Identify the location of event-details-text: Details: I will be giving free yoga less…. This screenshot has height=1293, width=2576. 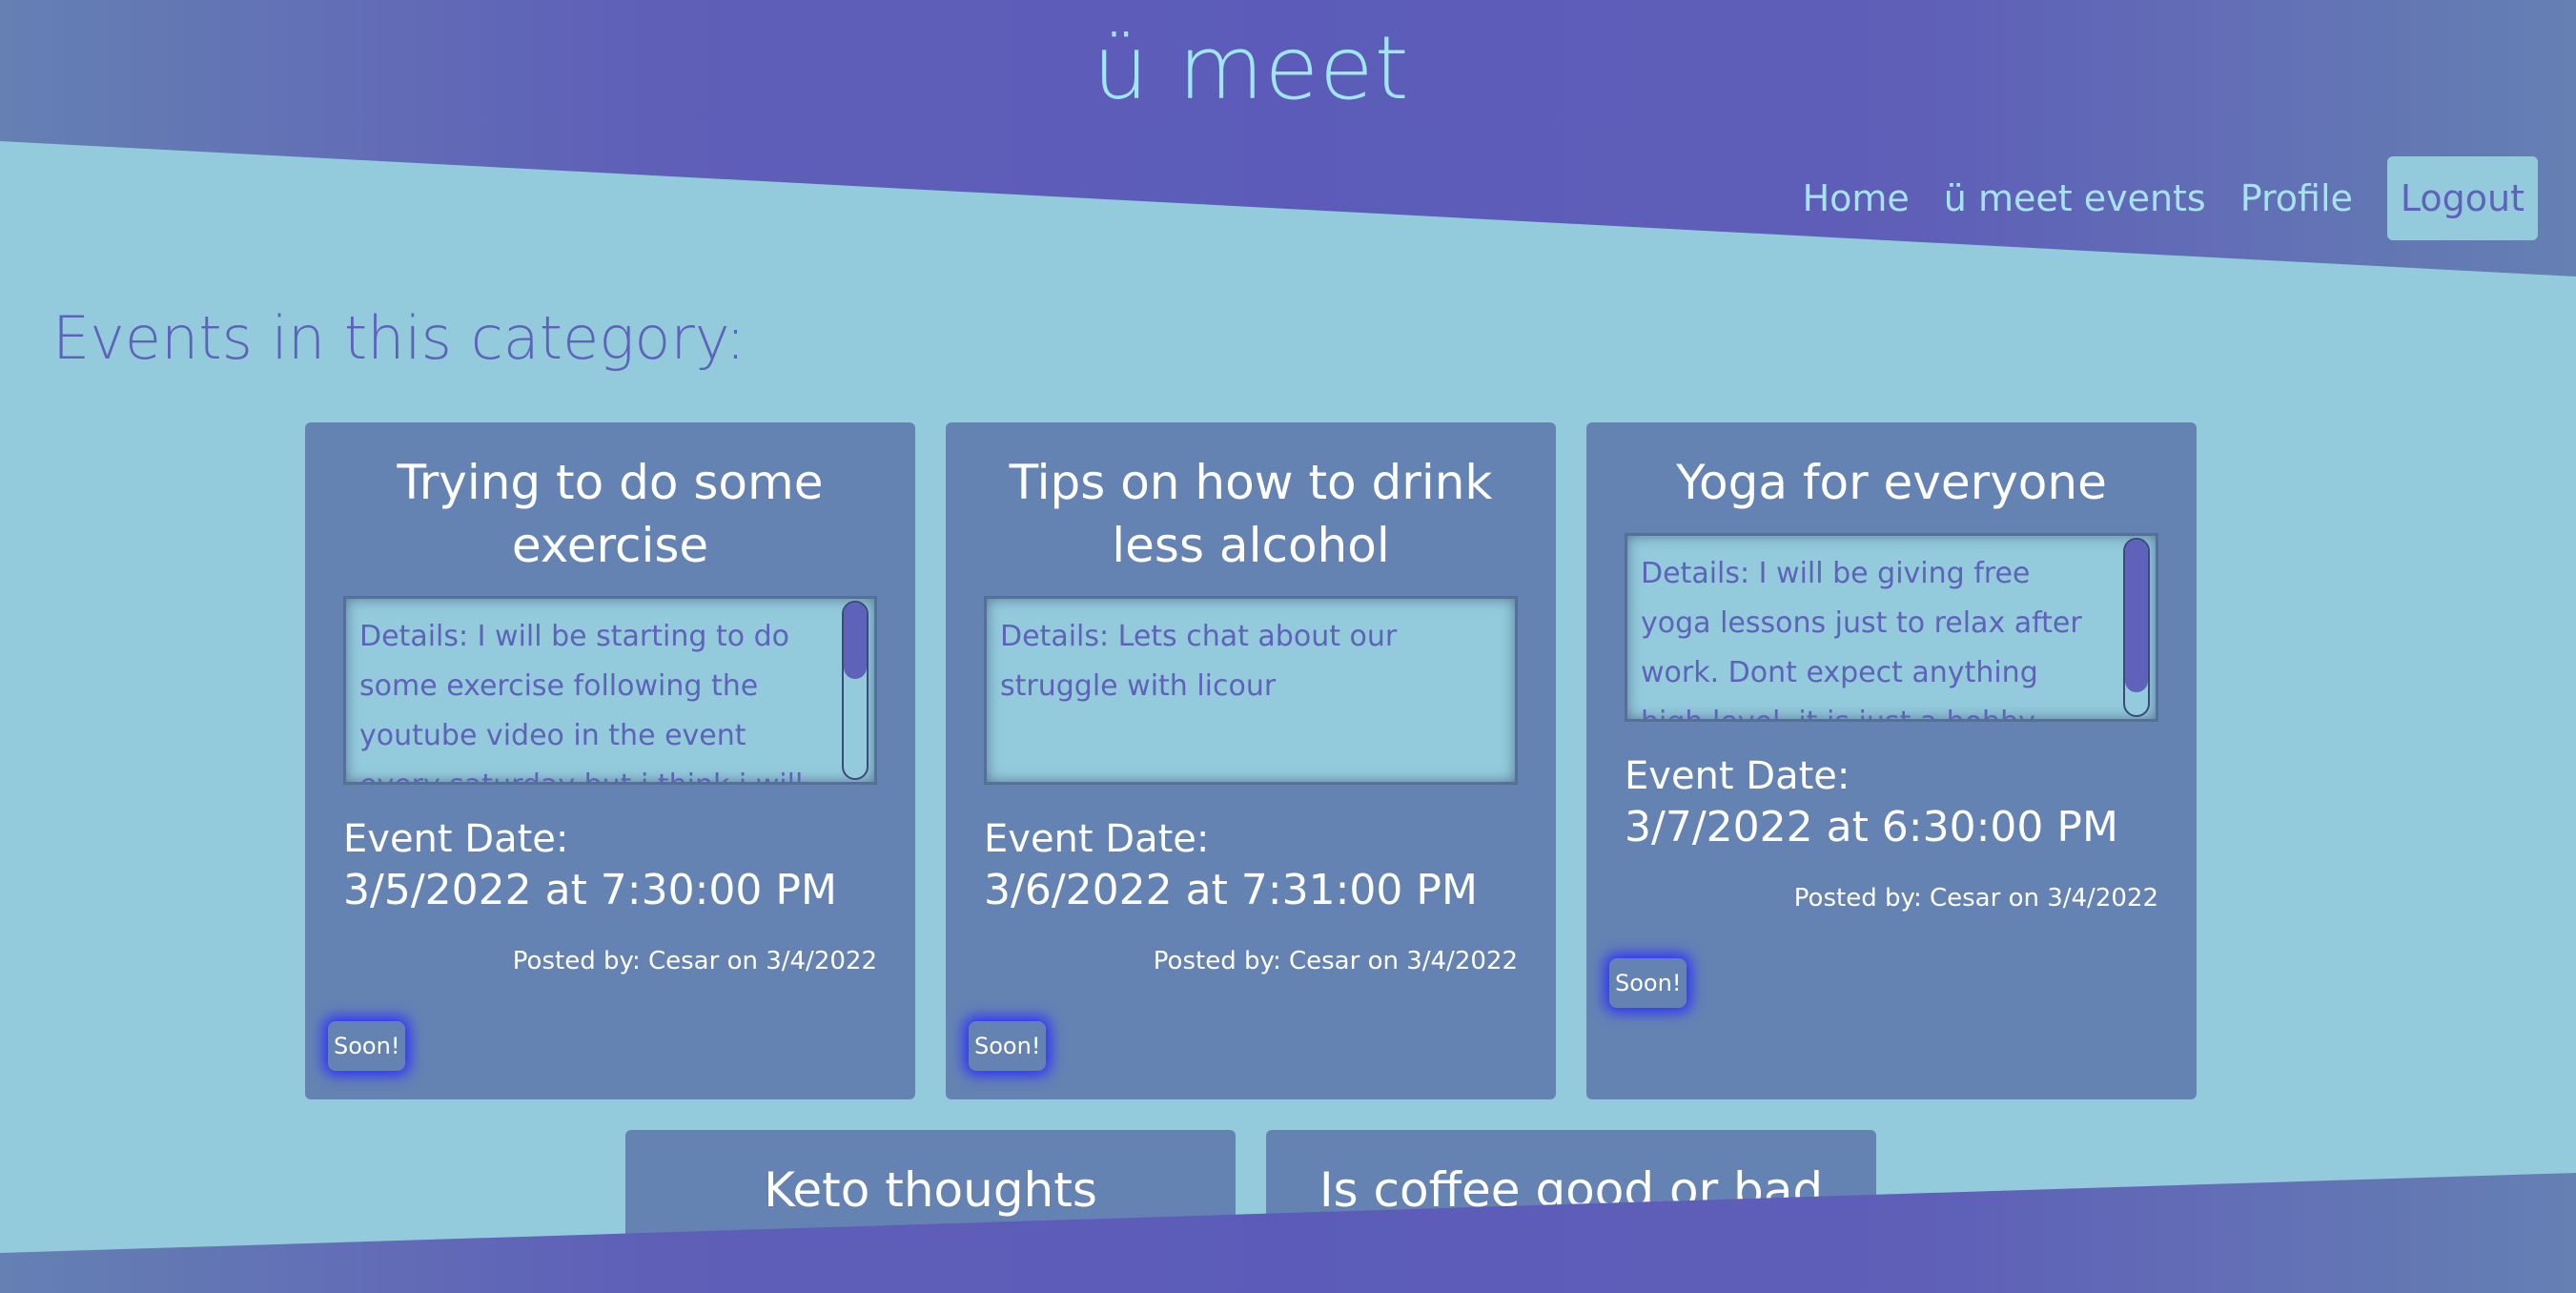
(1861, 638).